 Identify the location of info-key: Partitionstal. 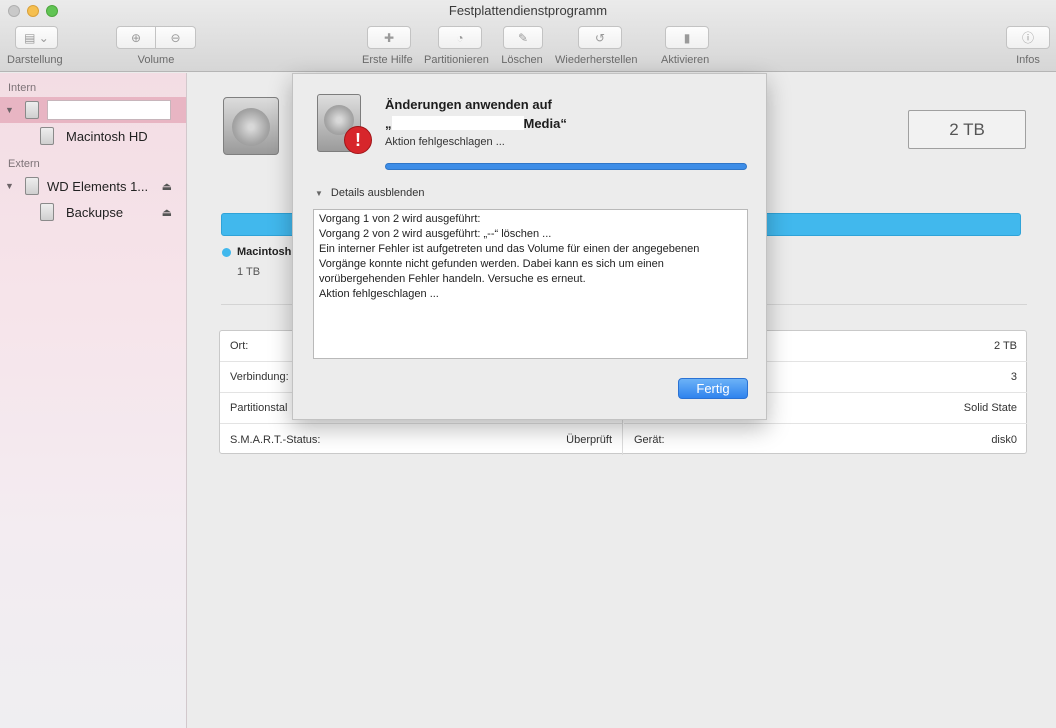
(259, 408).